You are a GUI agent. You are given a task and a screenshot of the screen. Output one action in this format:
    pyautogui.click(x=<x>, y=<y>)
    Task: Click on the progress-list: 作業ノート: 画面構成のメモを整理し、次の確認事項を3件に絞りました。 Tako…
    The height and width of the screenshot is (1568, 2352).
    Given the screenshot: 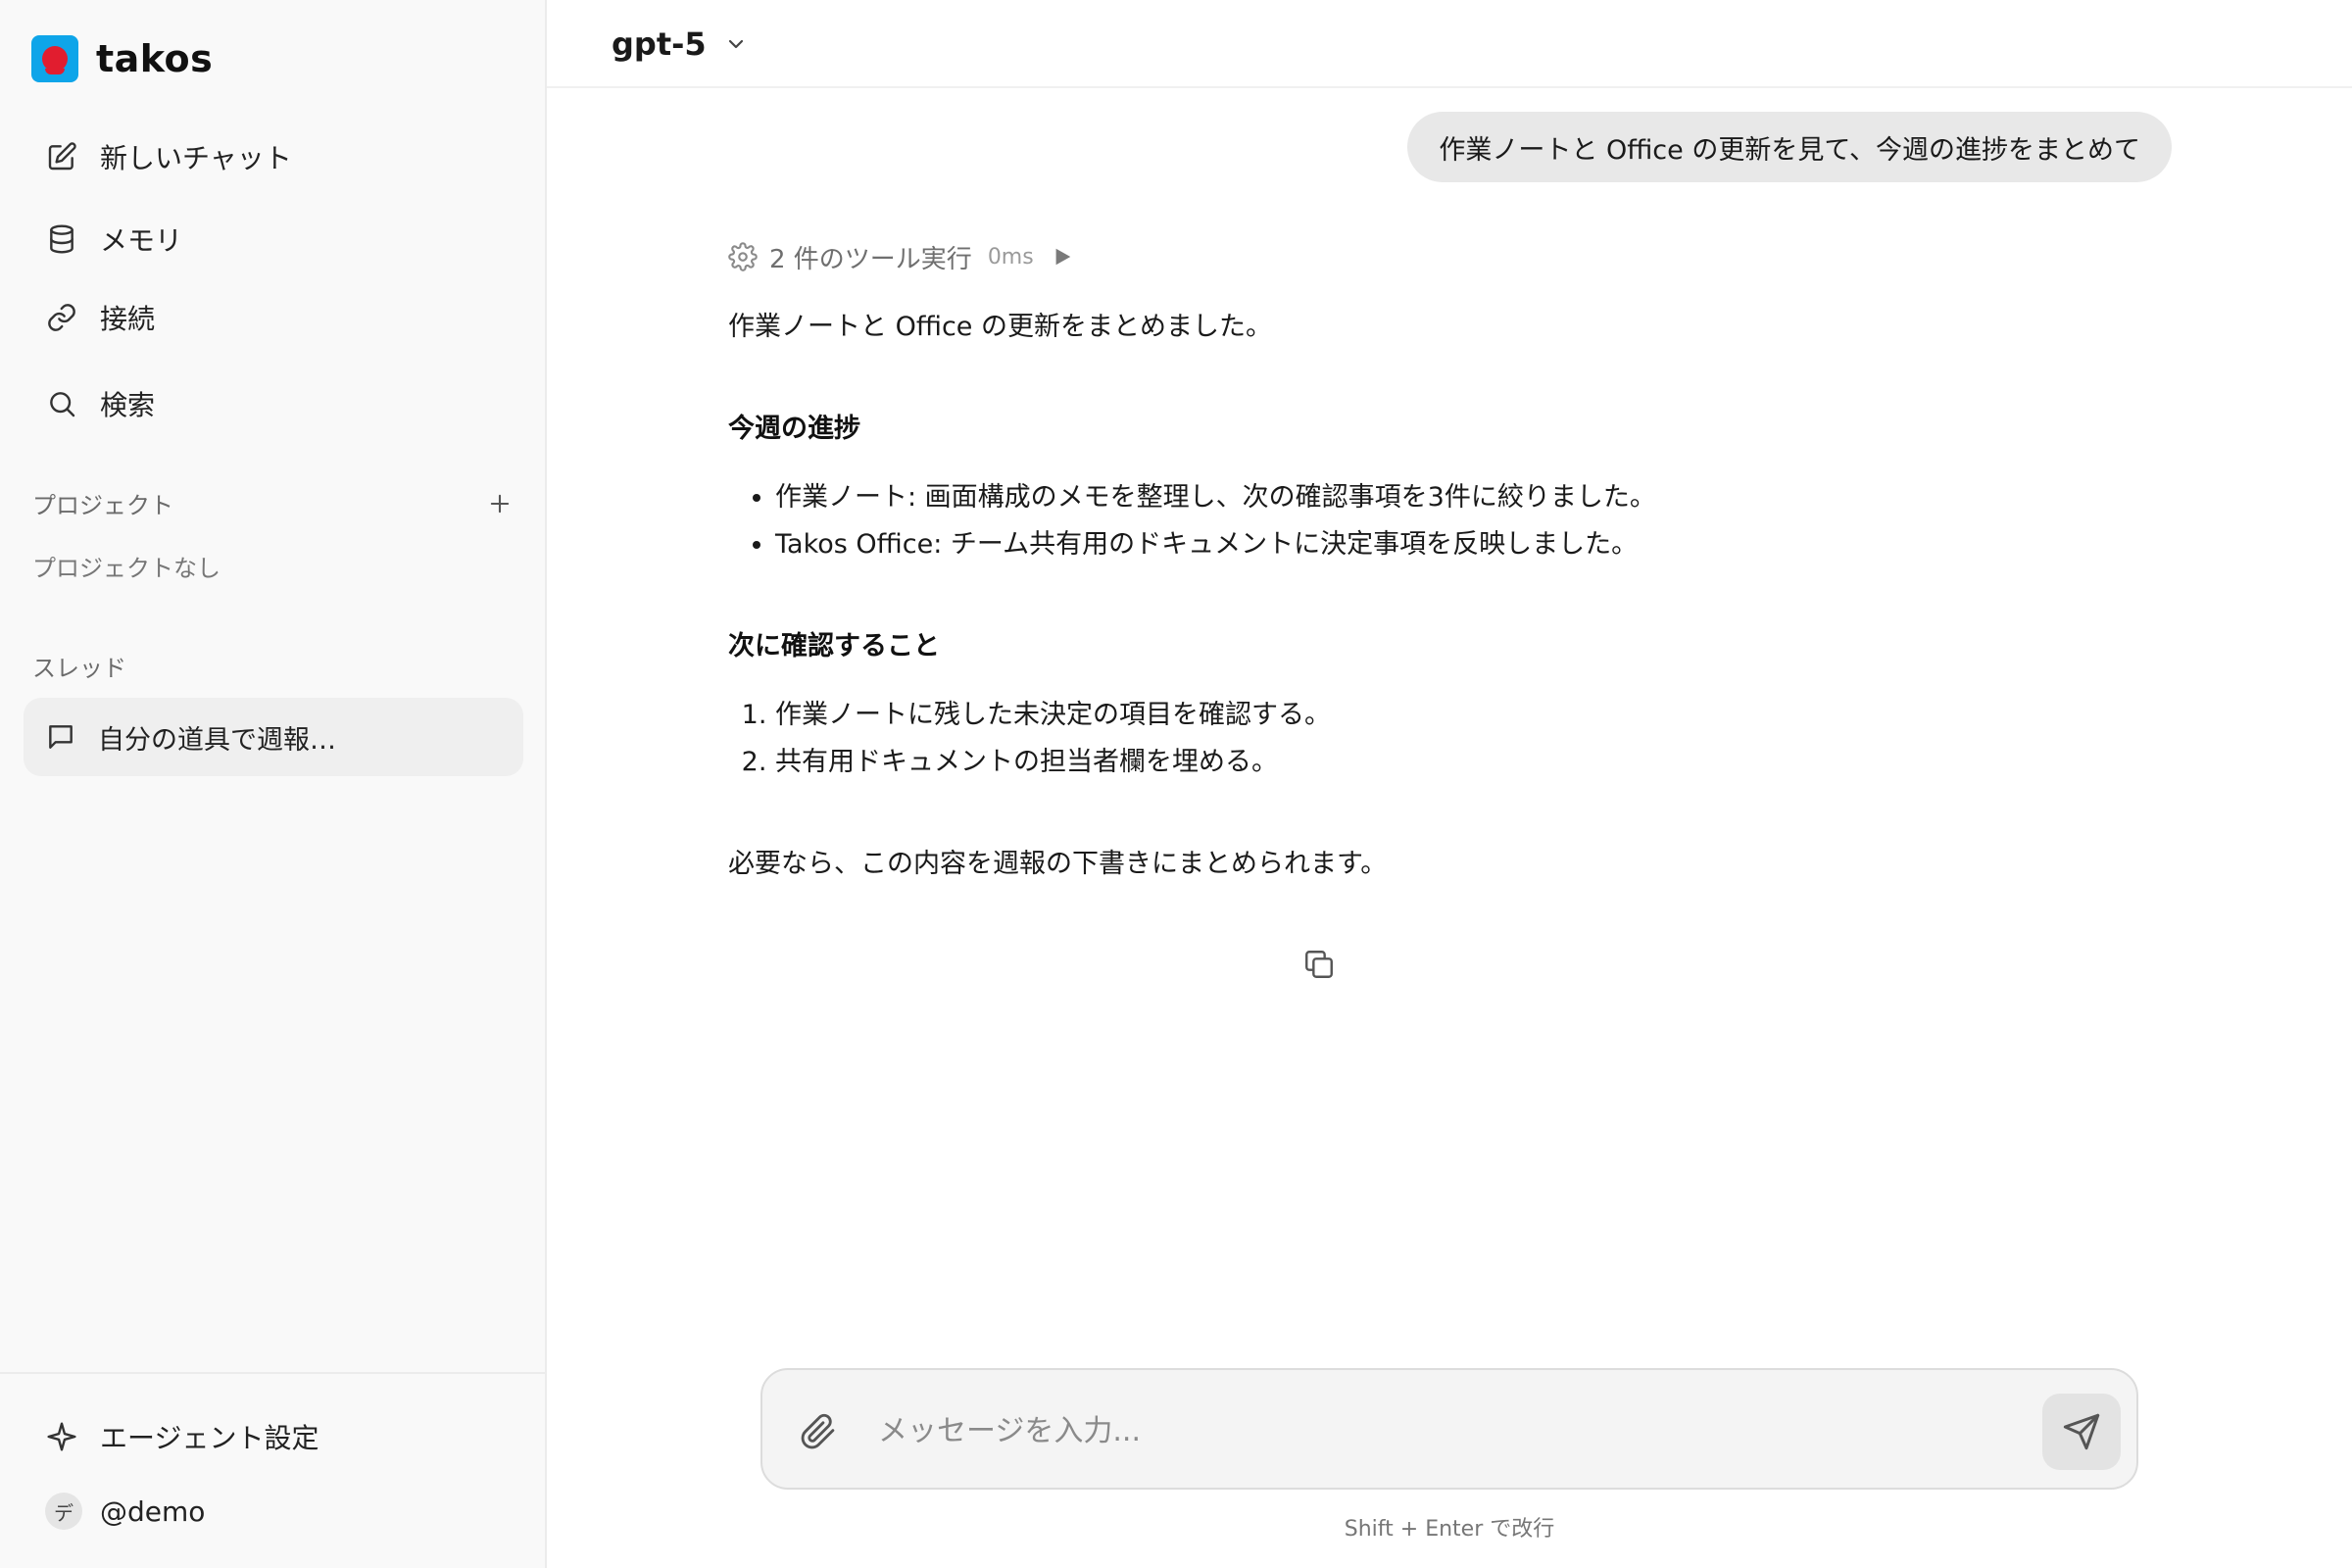 What is the action you would take?
    pyautogui.click(x=1463, y=521)
    